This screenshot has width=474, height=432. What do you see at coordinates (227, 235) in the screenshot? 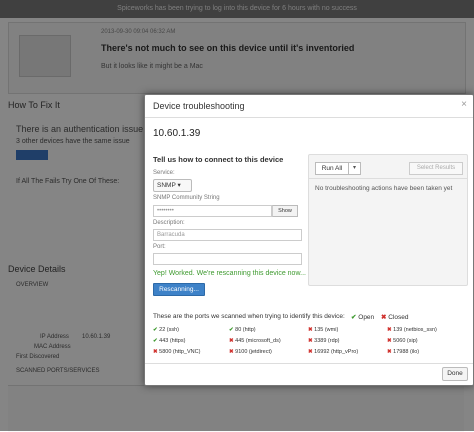
I see `description-input: Barracuda` at bounding box center [227, 235].